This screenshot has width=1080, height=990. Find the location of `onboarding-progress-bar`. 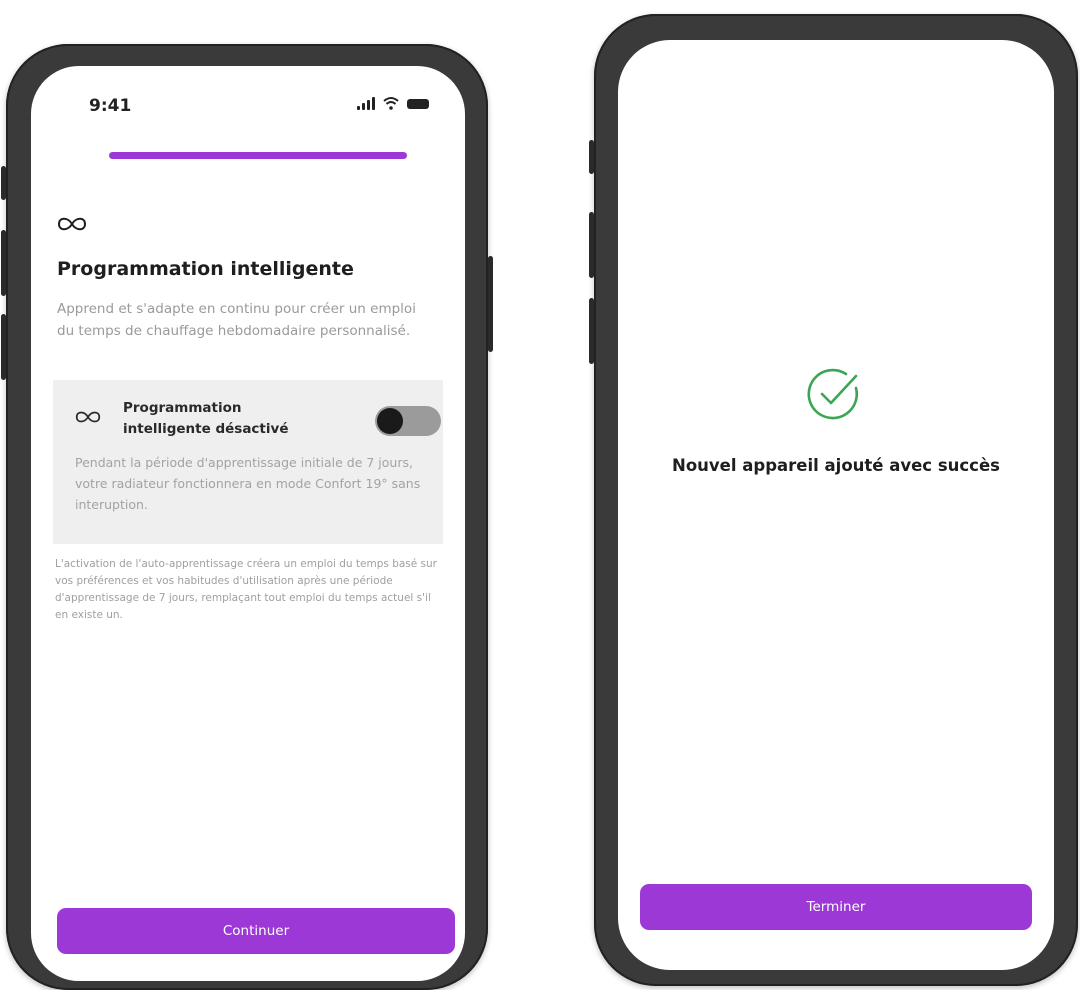

onboarding-progress-bar is located at coordinates (258, 155).